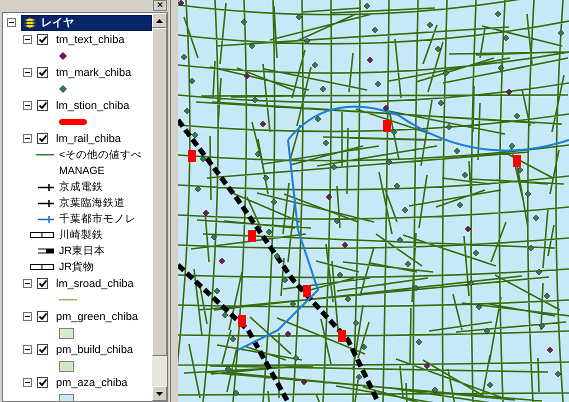  I want to click on layer-name: pm_green_chiba, so click(97, 317).